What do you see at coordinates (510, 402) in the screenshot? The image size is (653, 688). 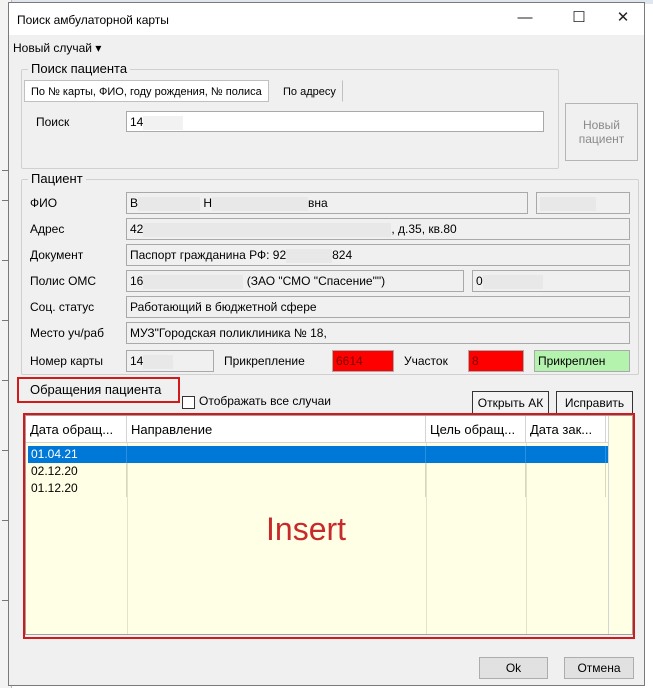 I see `open-ak-button: Открыть АК` at bounding box center [510, 402].